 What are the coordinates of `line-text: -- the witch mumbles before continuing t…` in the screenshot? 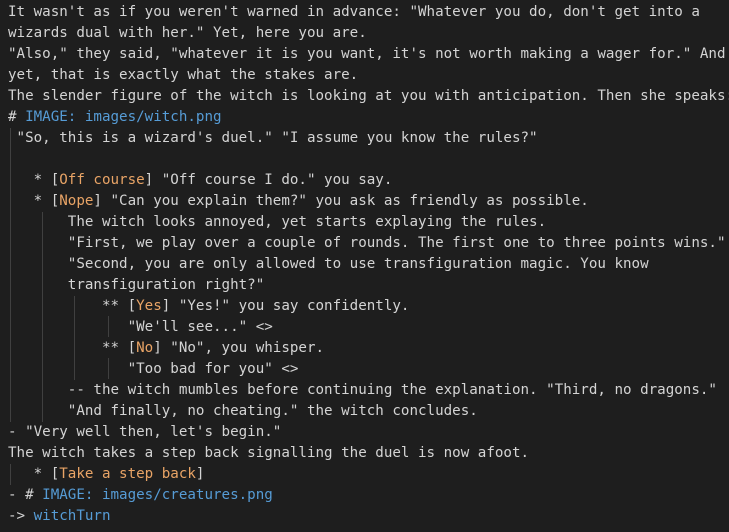 It's located at (362, 390).